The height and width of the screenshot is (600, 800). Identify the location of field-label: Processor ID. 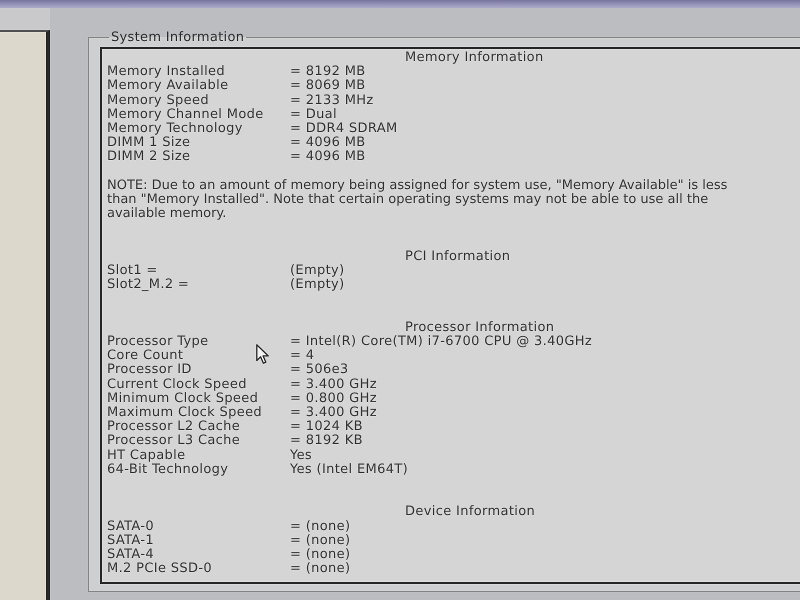
(149, 370).